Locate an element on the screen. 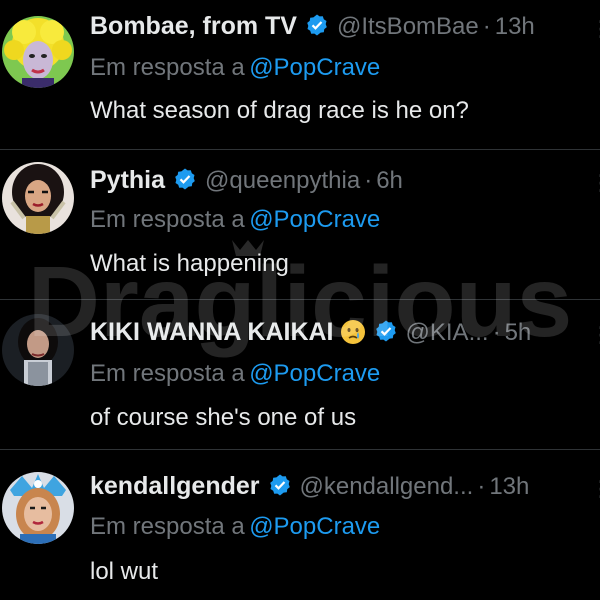  tweet-text: What season of drag race is he on? is located at coordinates (279, 110).